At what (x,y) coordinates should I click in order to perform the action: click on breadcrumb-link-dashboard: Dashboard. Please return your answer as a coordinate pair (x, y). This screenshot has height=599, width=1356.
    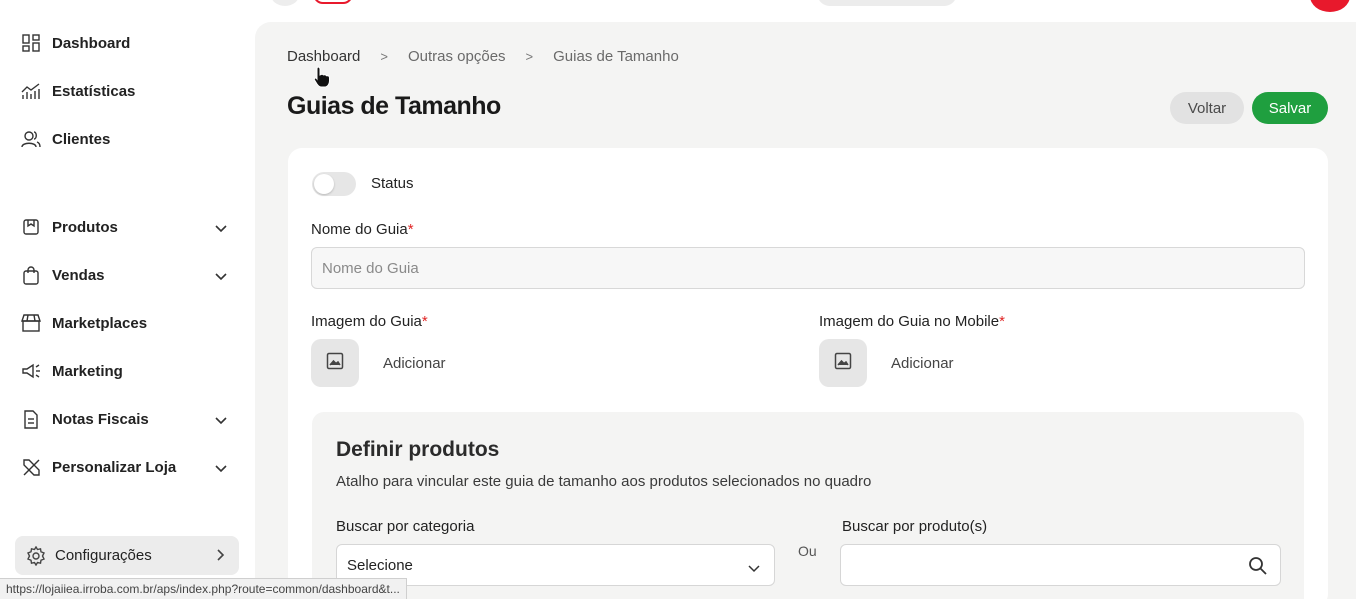
    Looking at the image, I should click on (323, 56).